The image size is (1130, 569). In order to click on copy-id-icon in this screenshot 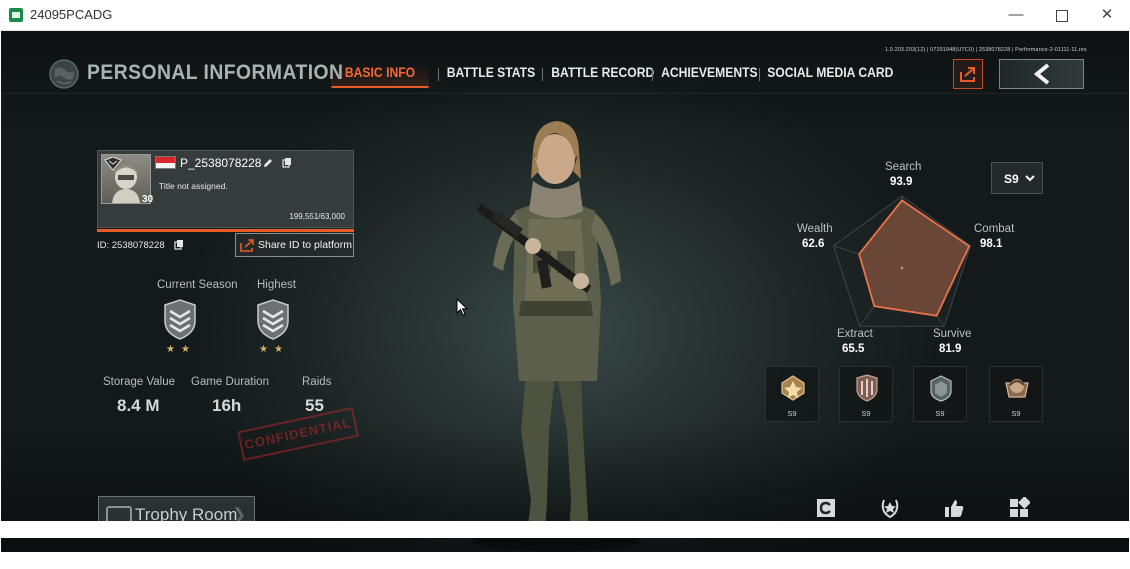, I will do `click(179, 245)`.